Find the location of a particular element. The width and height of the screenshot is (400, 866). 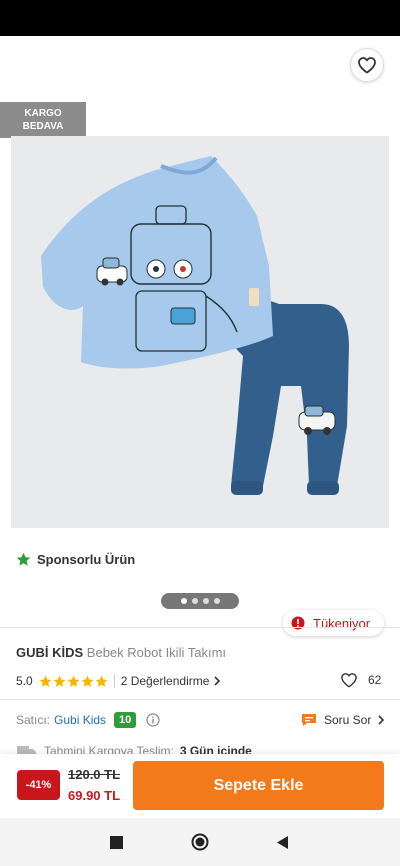

rating-stars is located at coordinates (73, 681).